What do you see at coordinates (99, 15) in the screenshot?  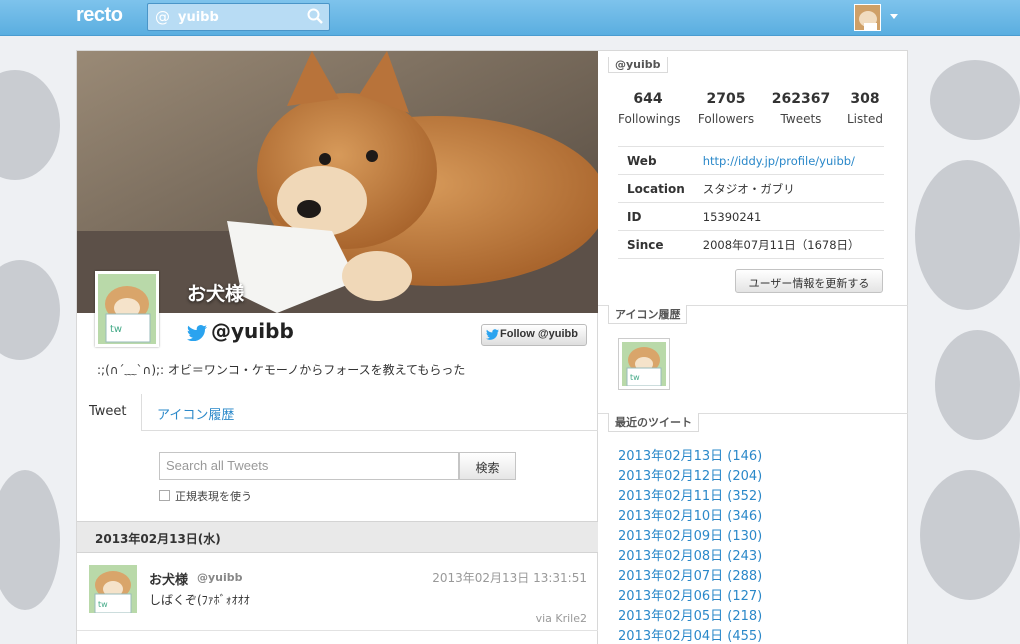 I see `app-logo: recto` at bounding box center [99, 15].